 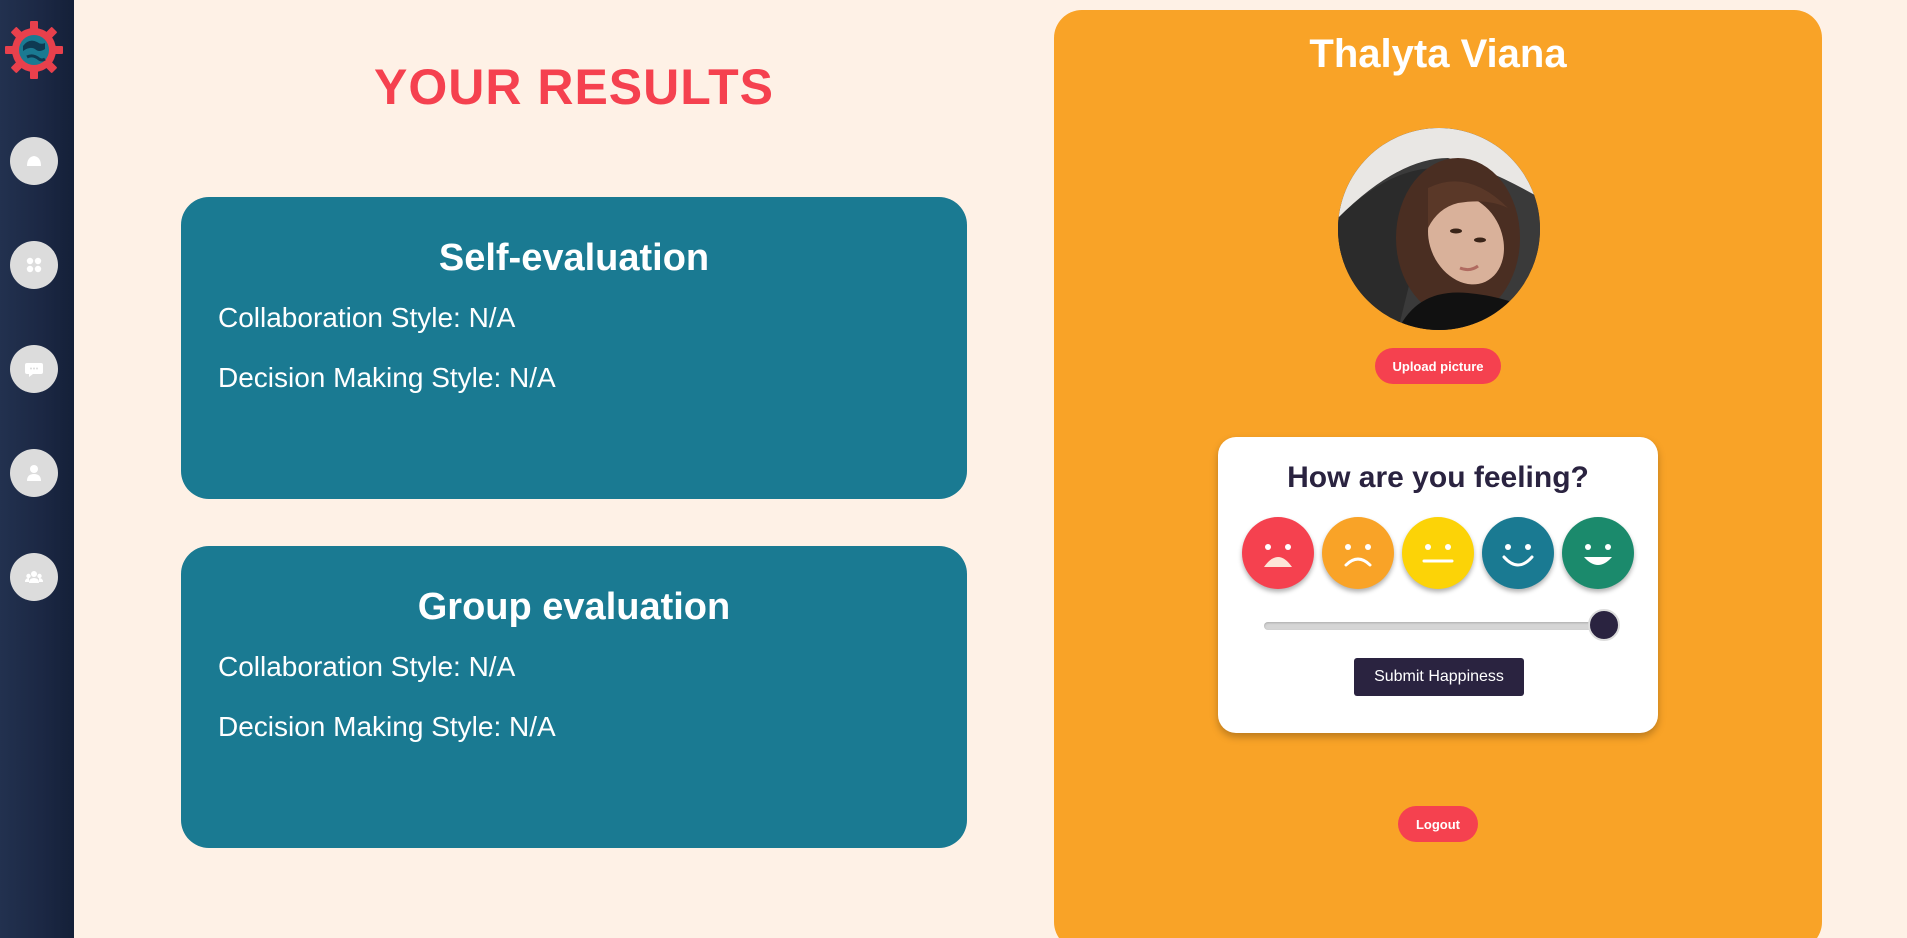 I want to click on sidebar-item-chat, so click(x=34, y=369).